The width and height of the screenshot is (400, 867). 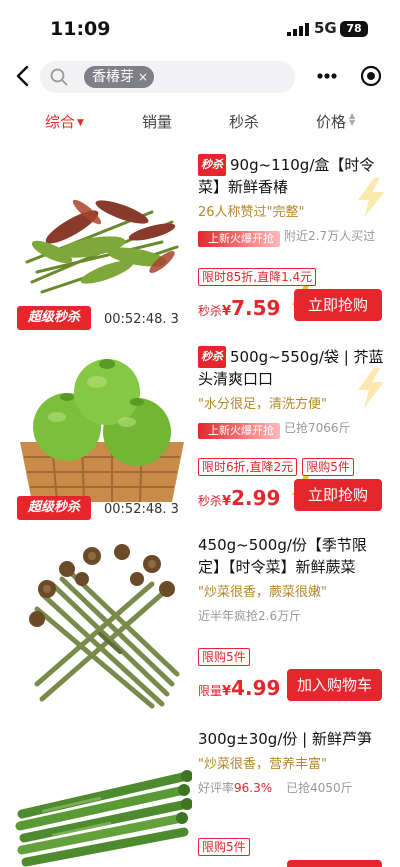 I want to click on deal-tags: 限时6折,直降2元 限购5件, so click(x=276, y=466).